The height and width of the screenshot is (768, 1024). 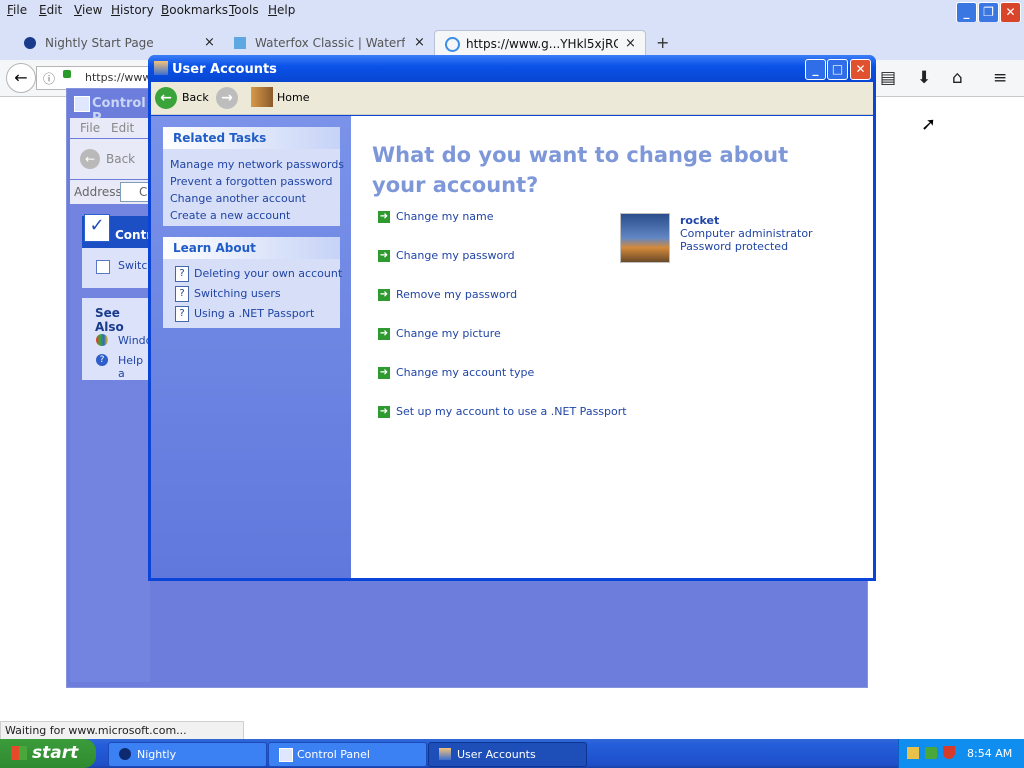 I want to click on menu-view: View, so click(x=88, y=10).